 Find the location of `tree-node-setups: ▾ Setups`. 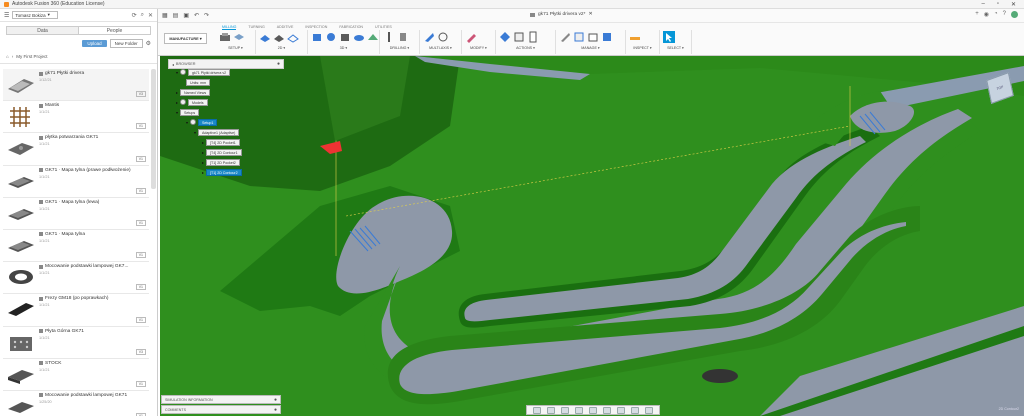

tree-node-setups: ▾ Setups is located at coordinates (188, 112).